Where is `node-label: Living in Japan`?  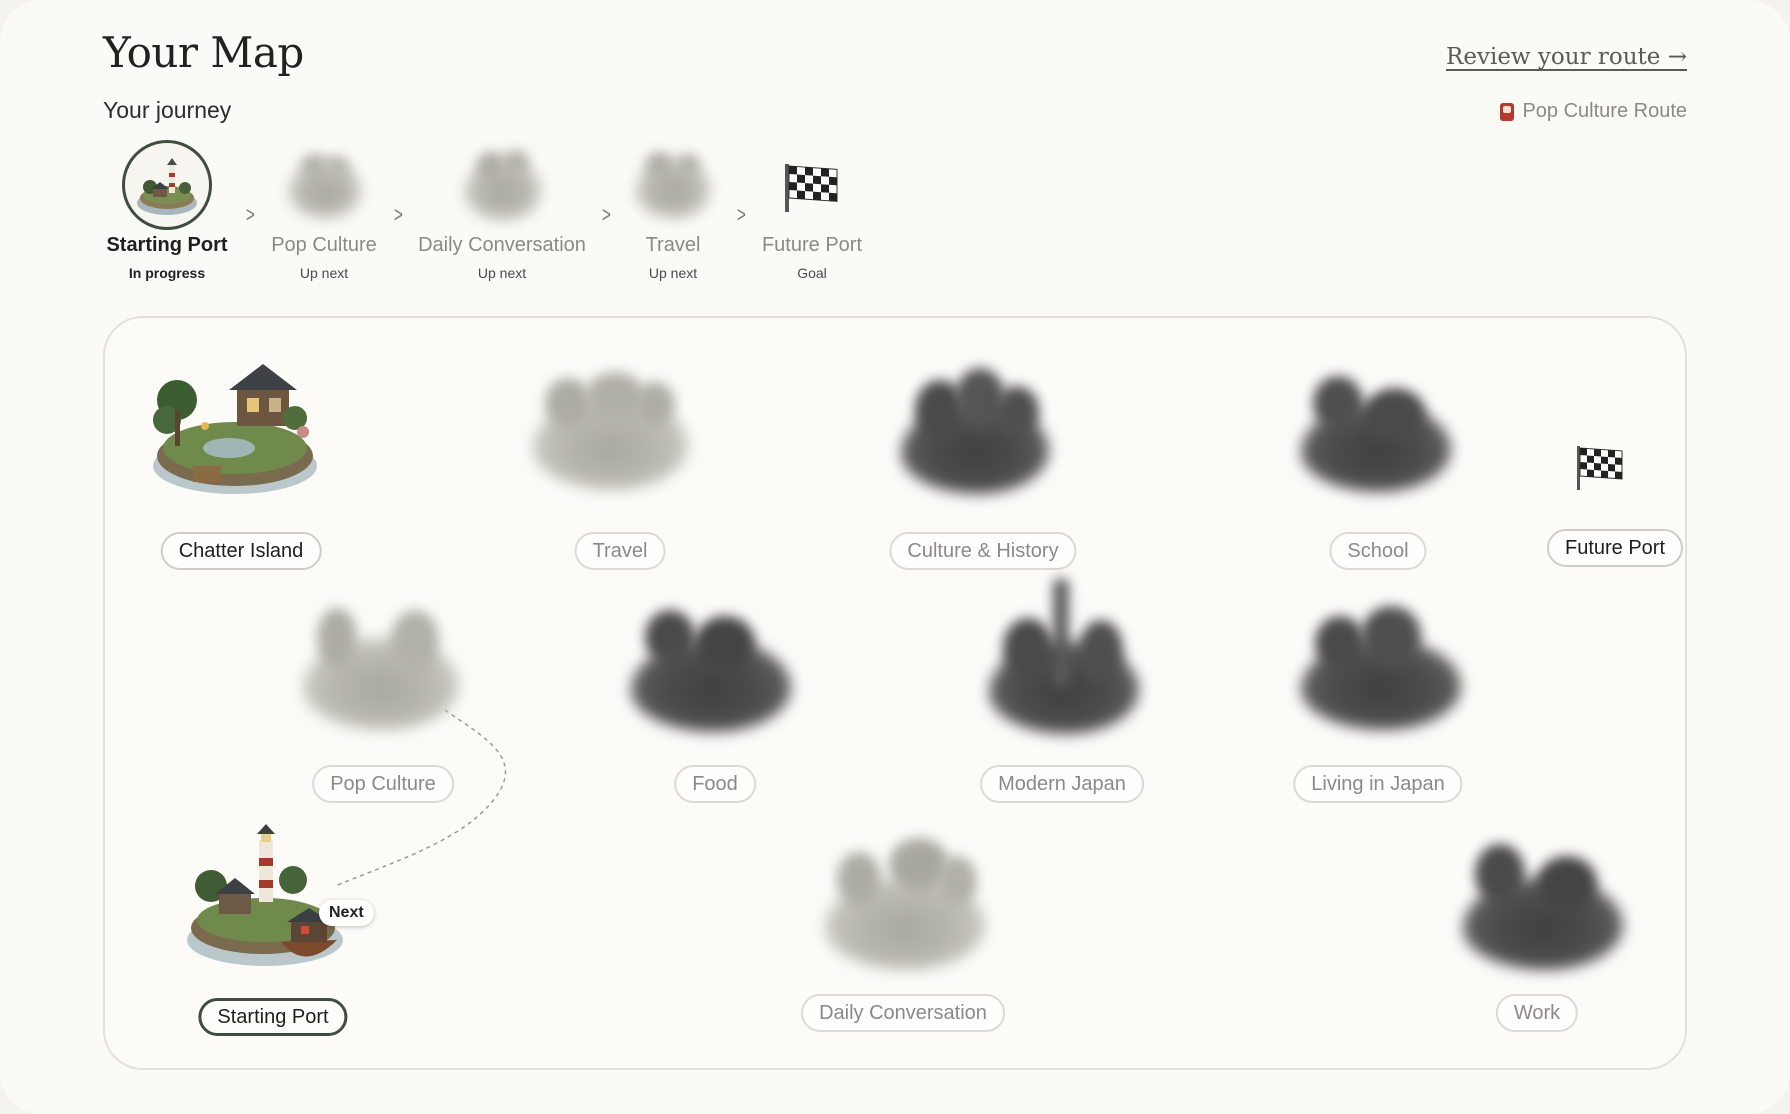
node-label: Living in Japan is located at coordinates (1378, 784).